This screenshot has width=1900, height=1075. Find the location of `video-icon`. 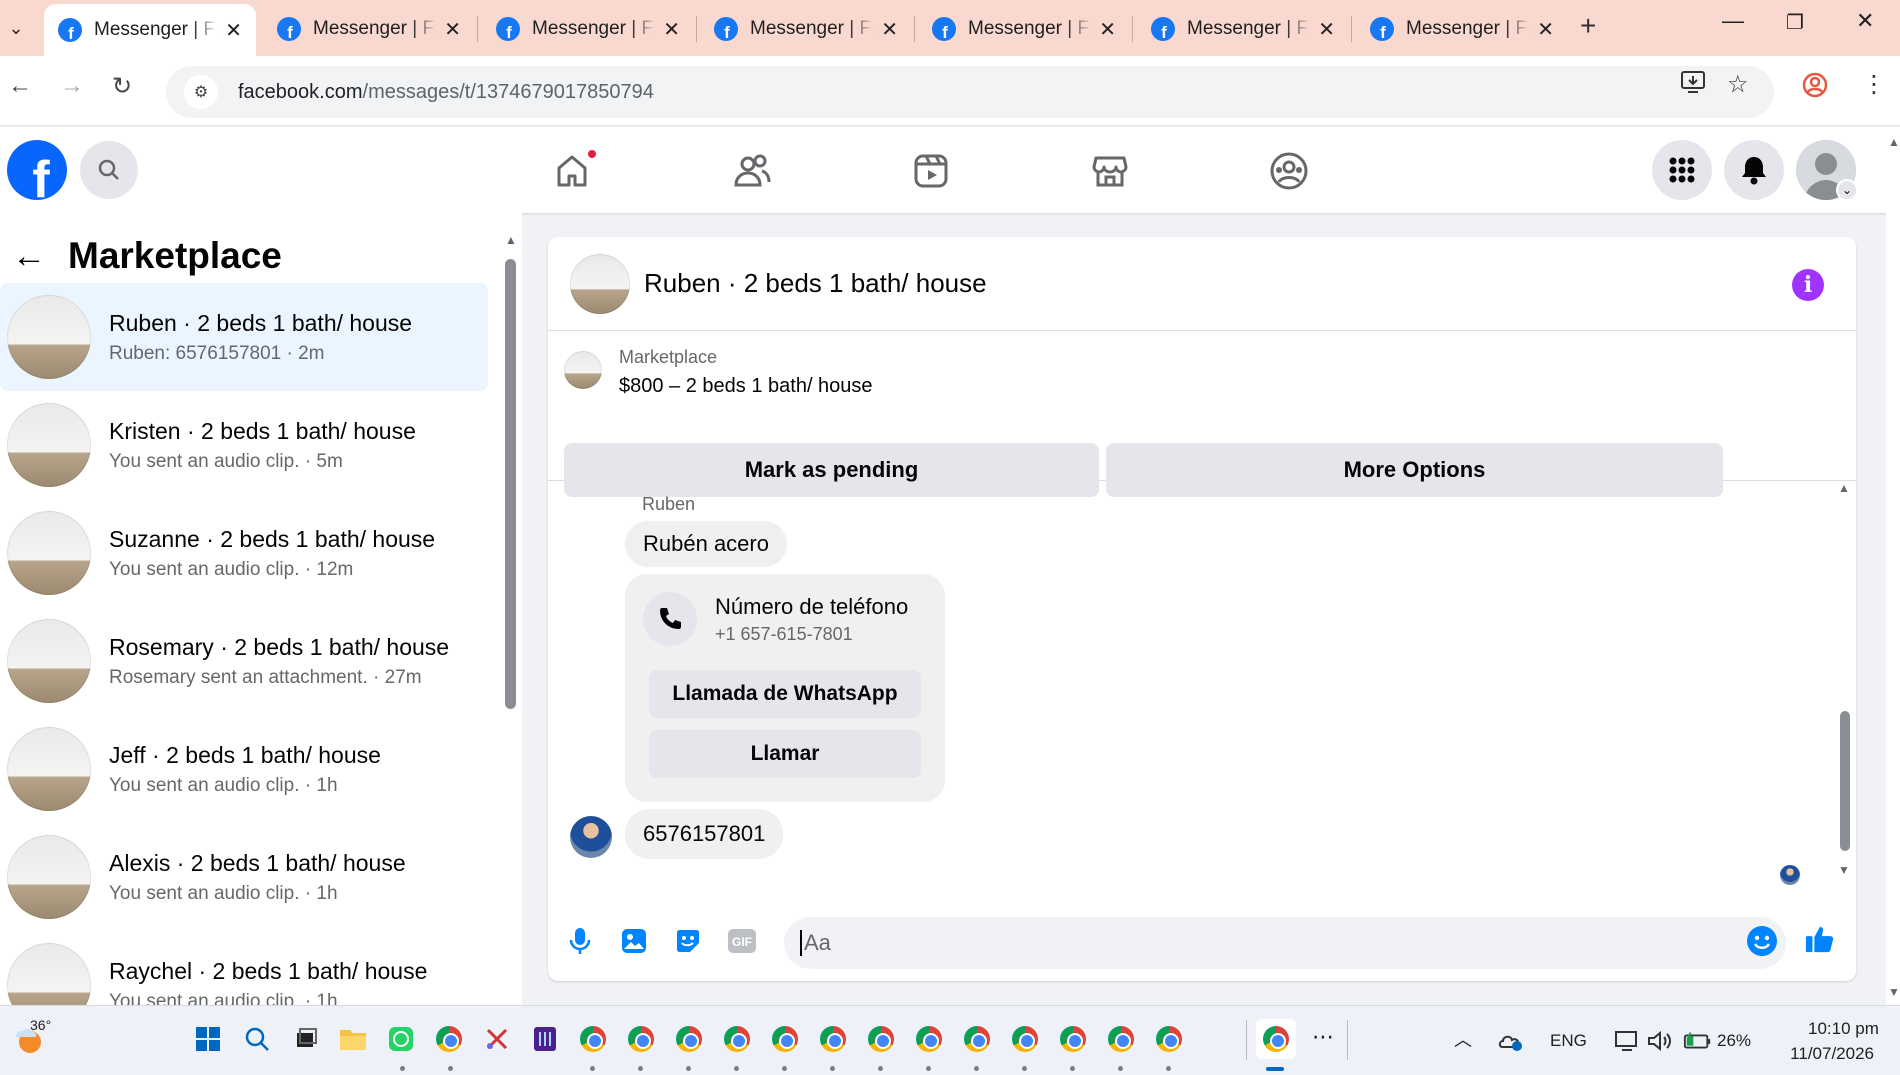

video-icon is located at coordinates (931, 171).